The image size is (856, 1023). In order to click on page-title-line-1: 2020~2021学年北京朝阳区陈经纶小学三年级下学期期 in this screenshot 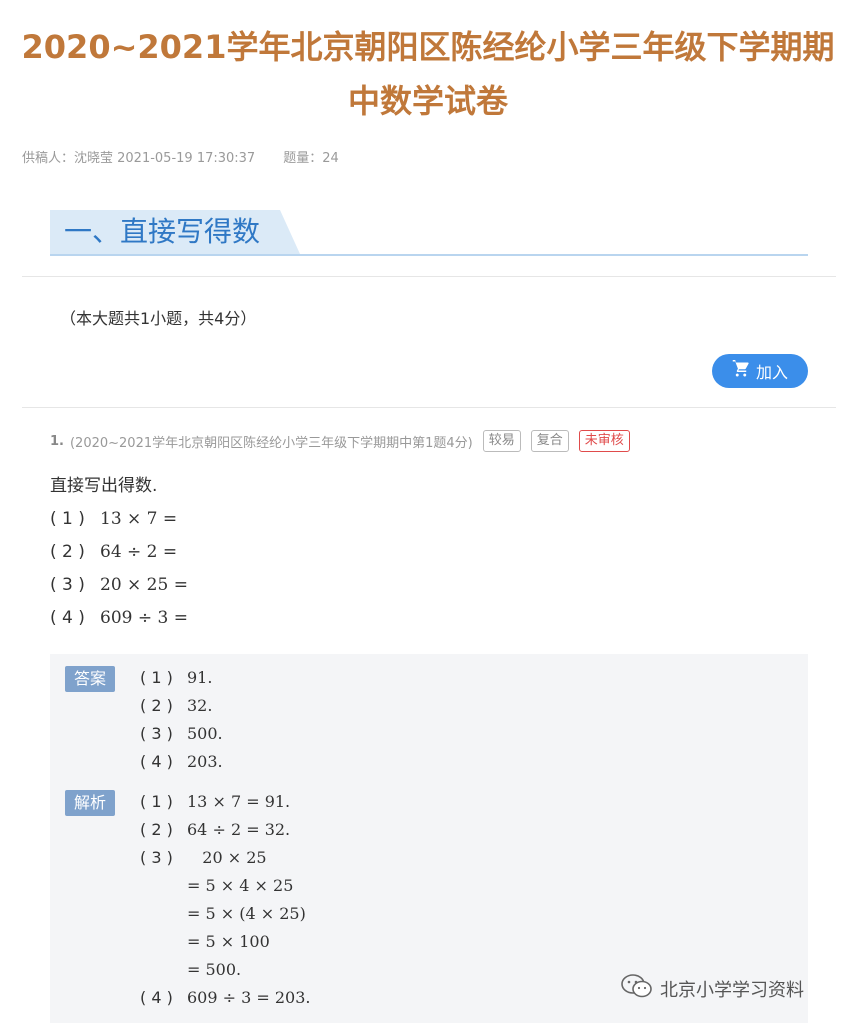, I will do `click(428, 47)`.